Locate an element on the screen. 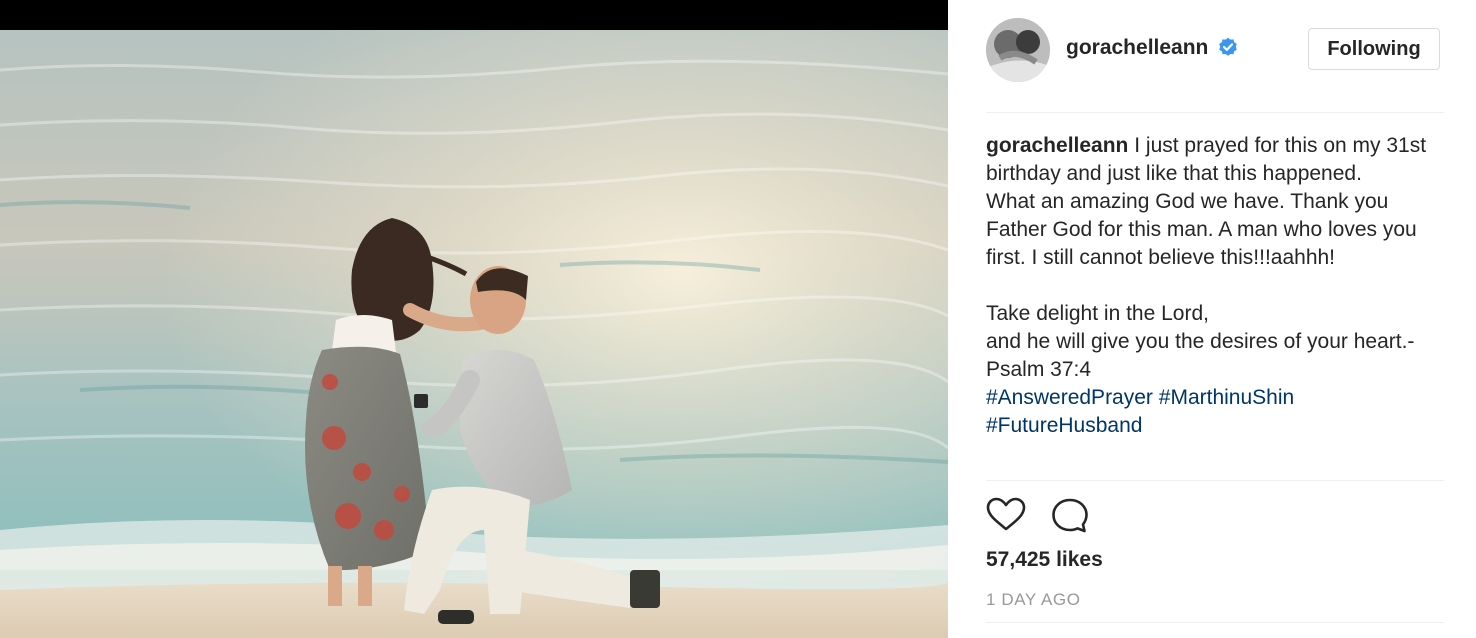  comment-bubble-icon is located at coordinates (1070, 516).